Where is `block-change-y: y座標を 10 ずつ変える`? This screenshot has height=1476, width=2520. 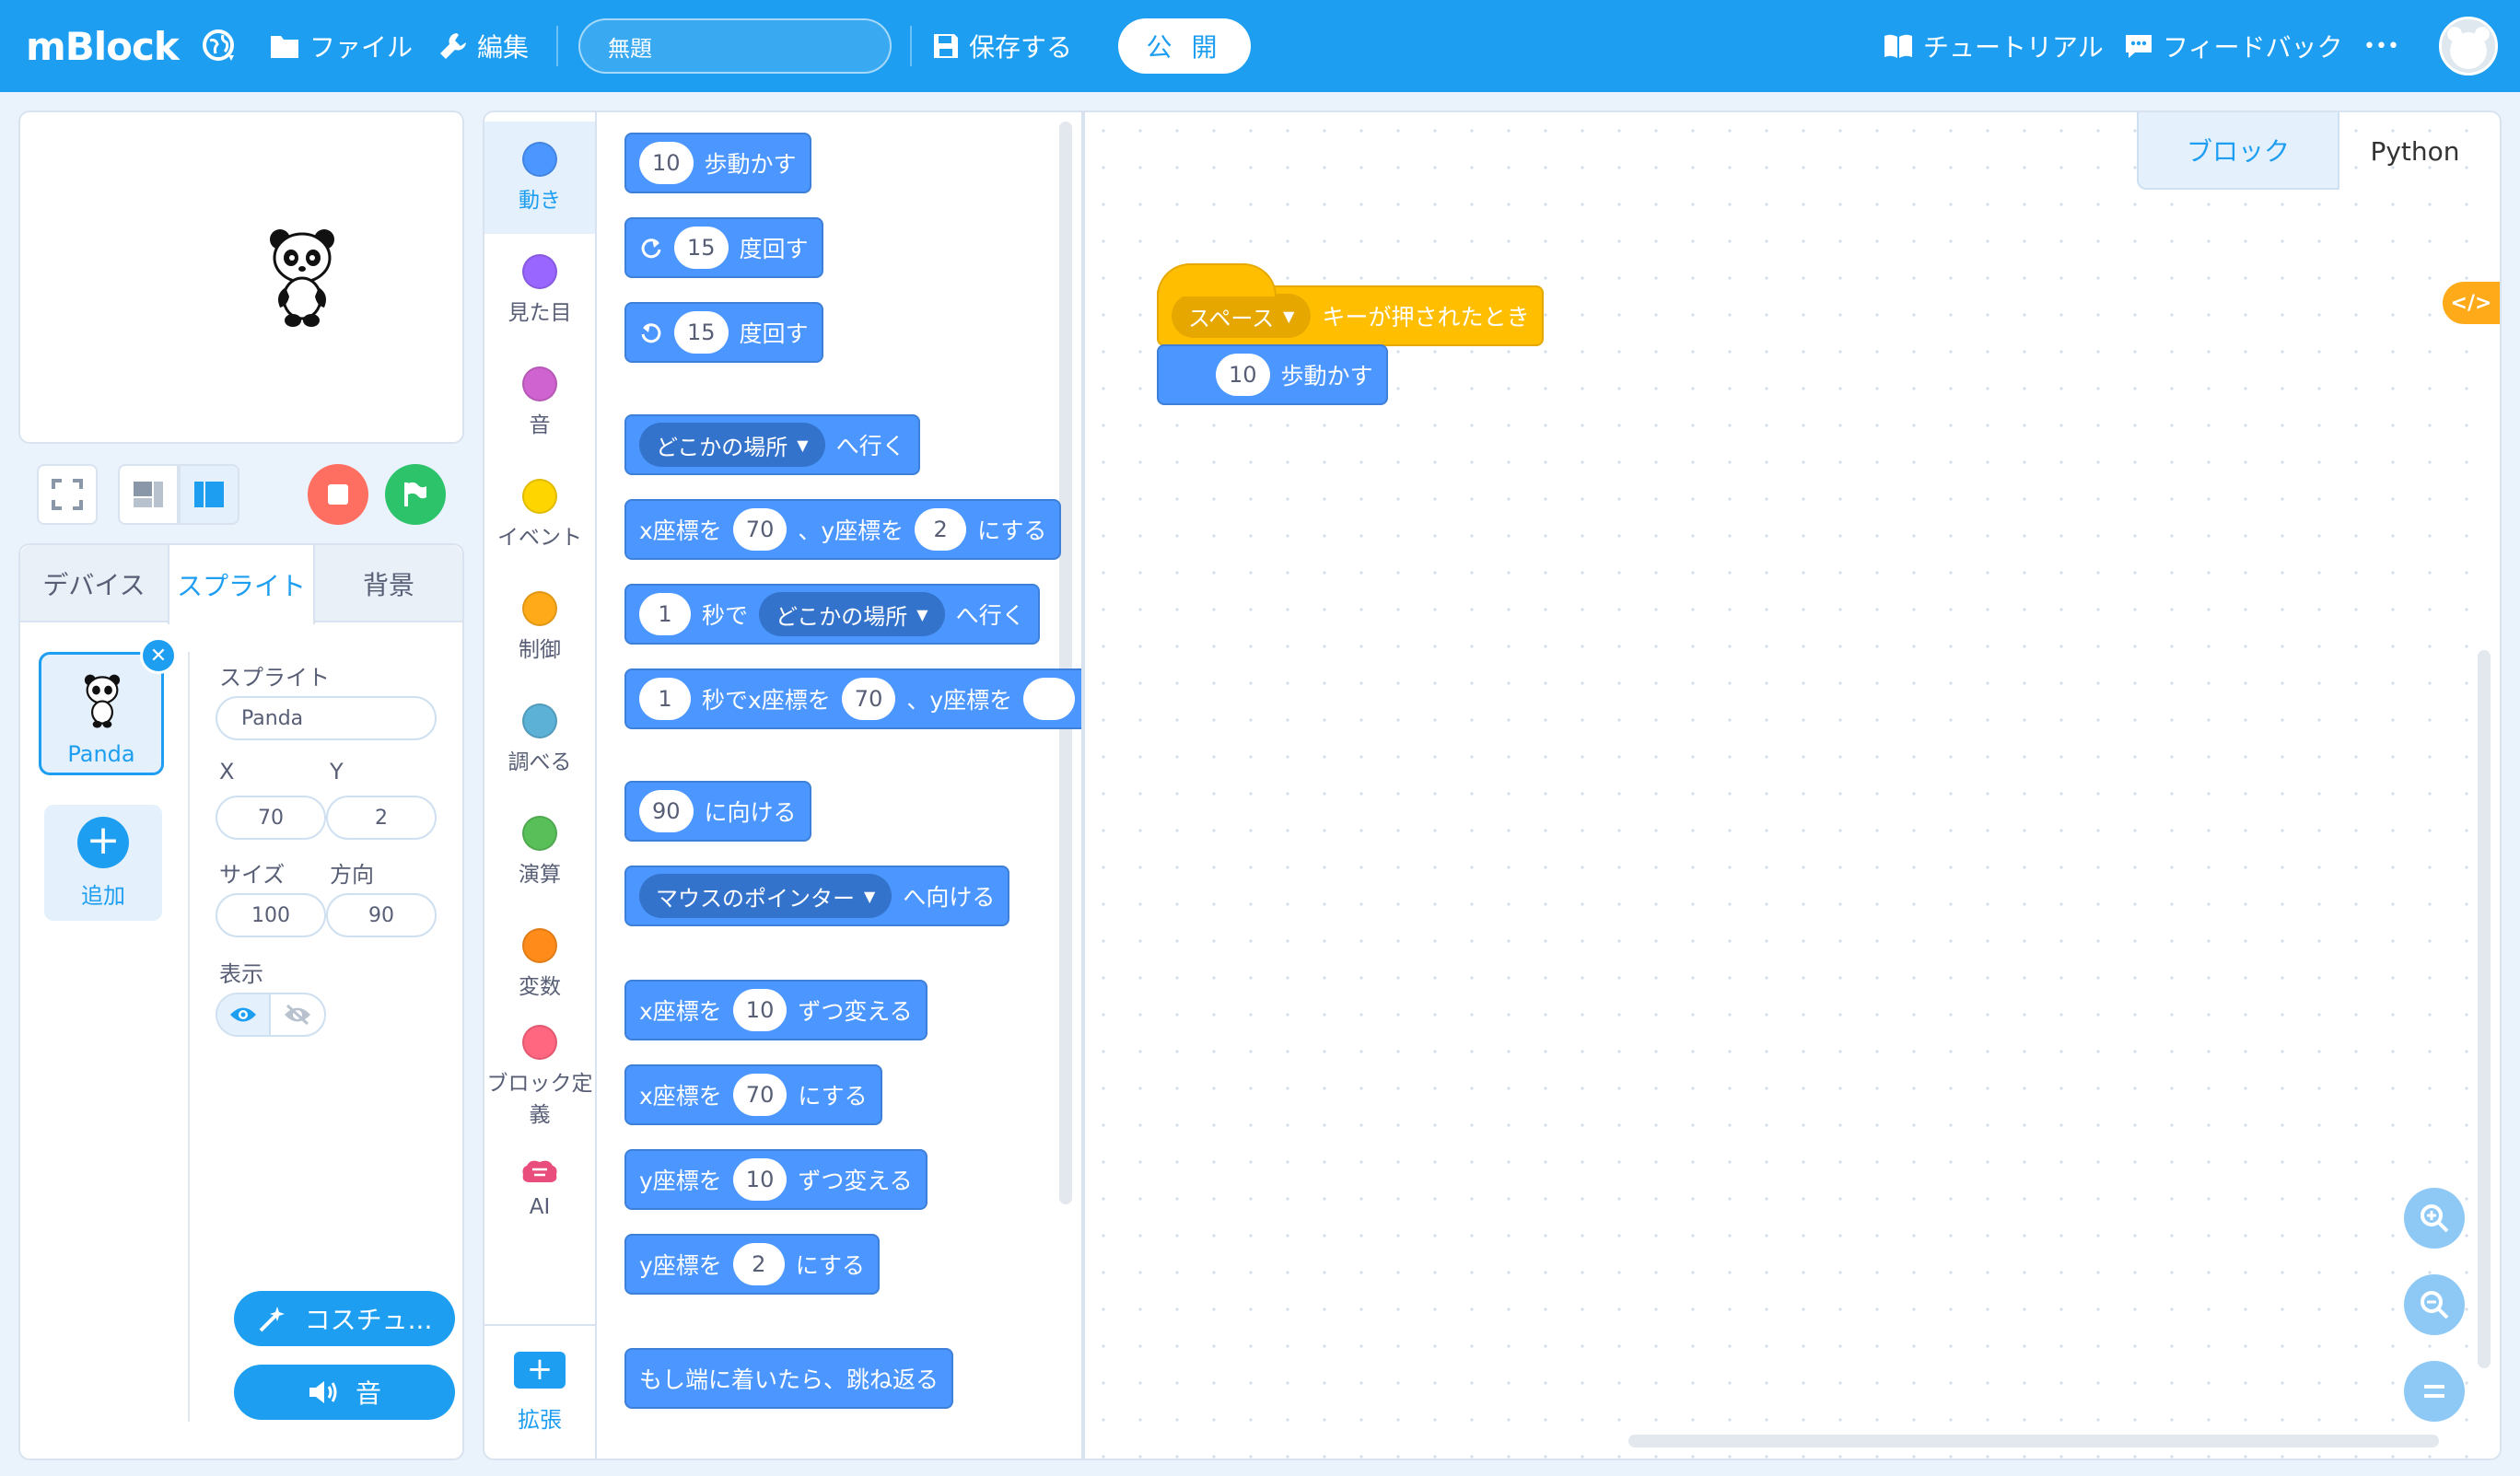
block-change-y: y座標を 10 ずつ変える is located at coordinates (776, 1179).